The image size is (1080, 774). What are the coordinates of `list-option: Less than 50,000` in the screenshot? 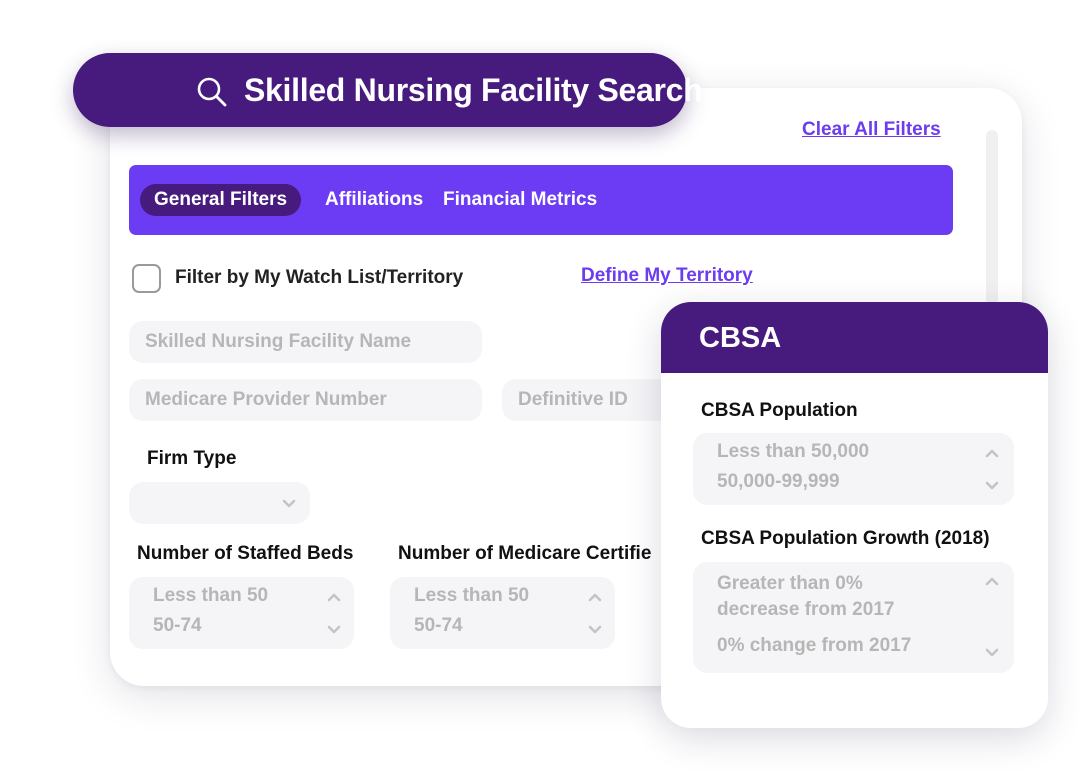 It's located at (793, 452).